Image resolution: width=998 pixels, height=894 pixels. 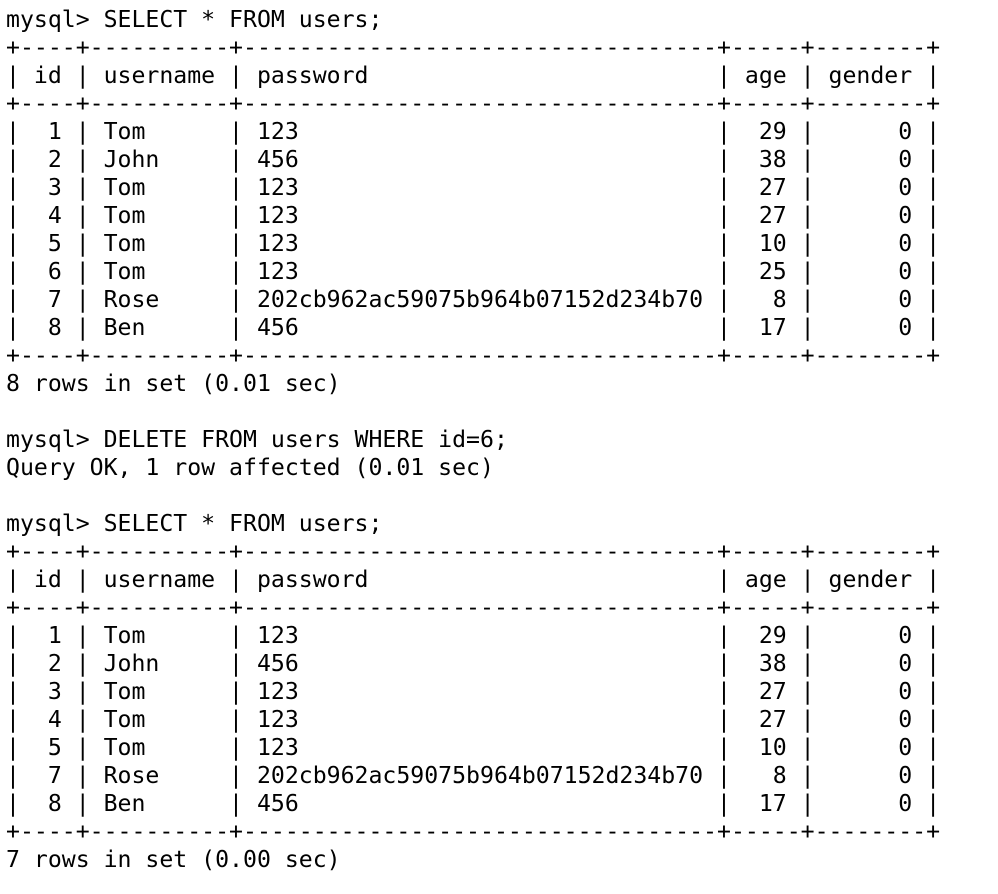 I want to click on command-line: mysql> DELETE FROM users WHERE id=6;, so click(x=502, y=440).